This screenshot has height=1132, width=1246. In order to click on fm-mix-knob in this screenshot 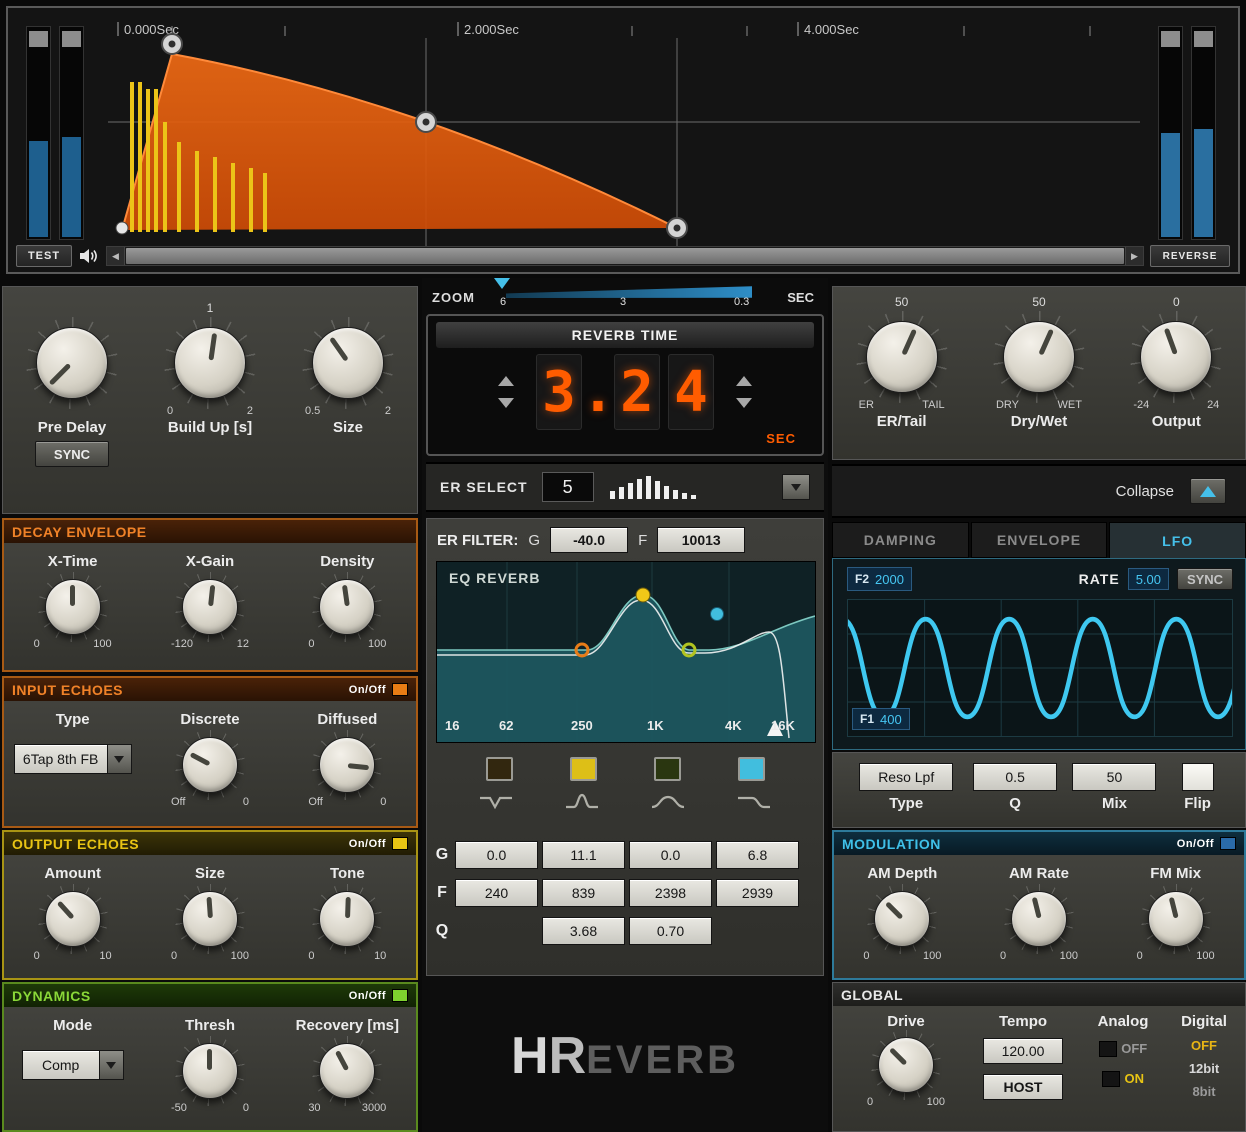, I will do `click(1175, 919)`.